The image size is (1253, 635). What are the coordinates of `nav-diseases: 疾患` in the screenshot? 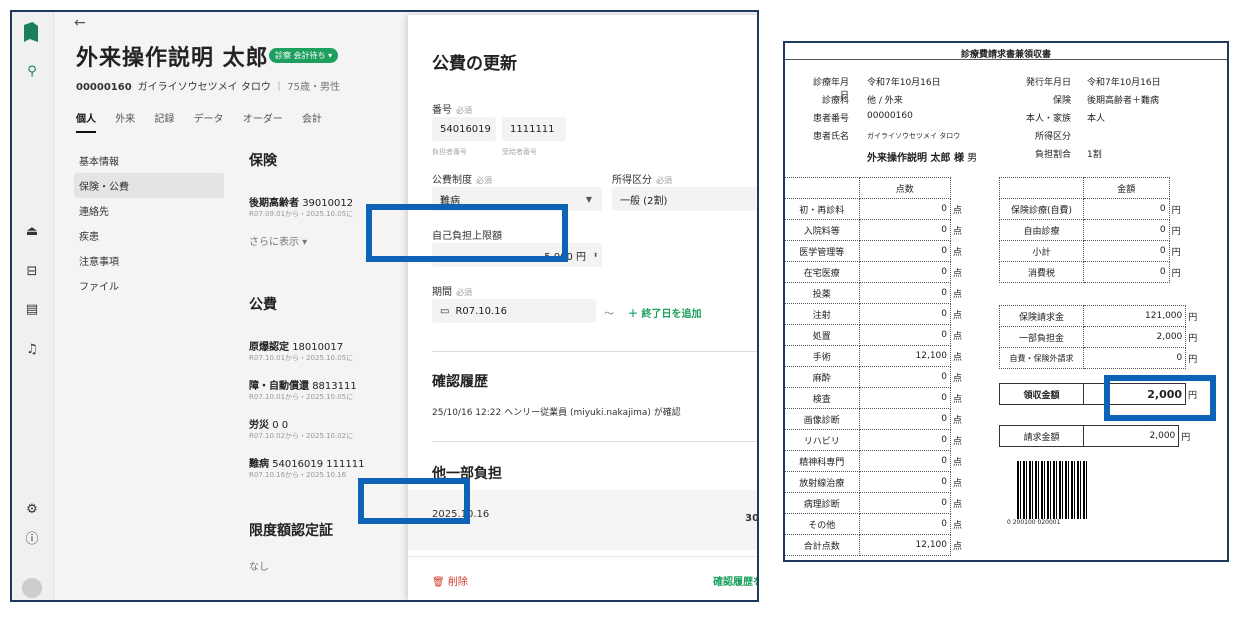 It's located at (149, 235).